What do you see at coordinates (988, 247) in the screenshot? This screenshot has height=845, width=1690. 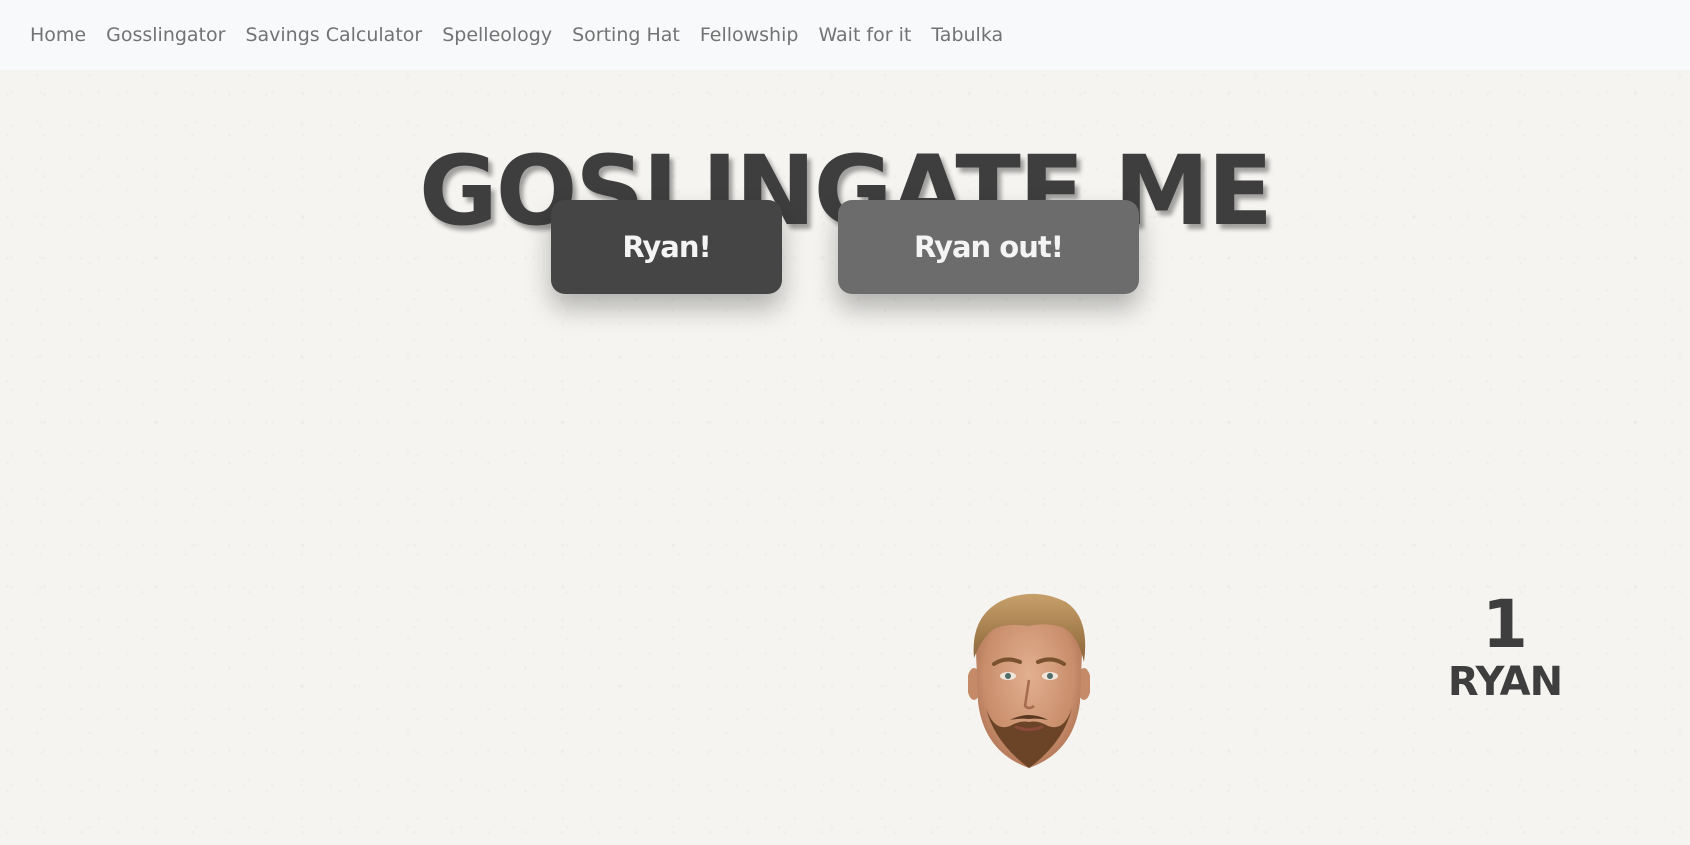 I see `remove-ryan-button: Ryan out!` at bounding box center [988, 247].